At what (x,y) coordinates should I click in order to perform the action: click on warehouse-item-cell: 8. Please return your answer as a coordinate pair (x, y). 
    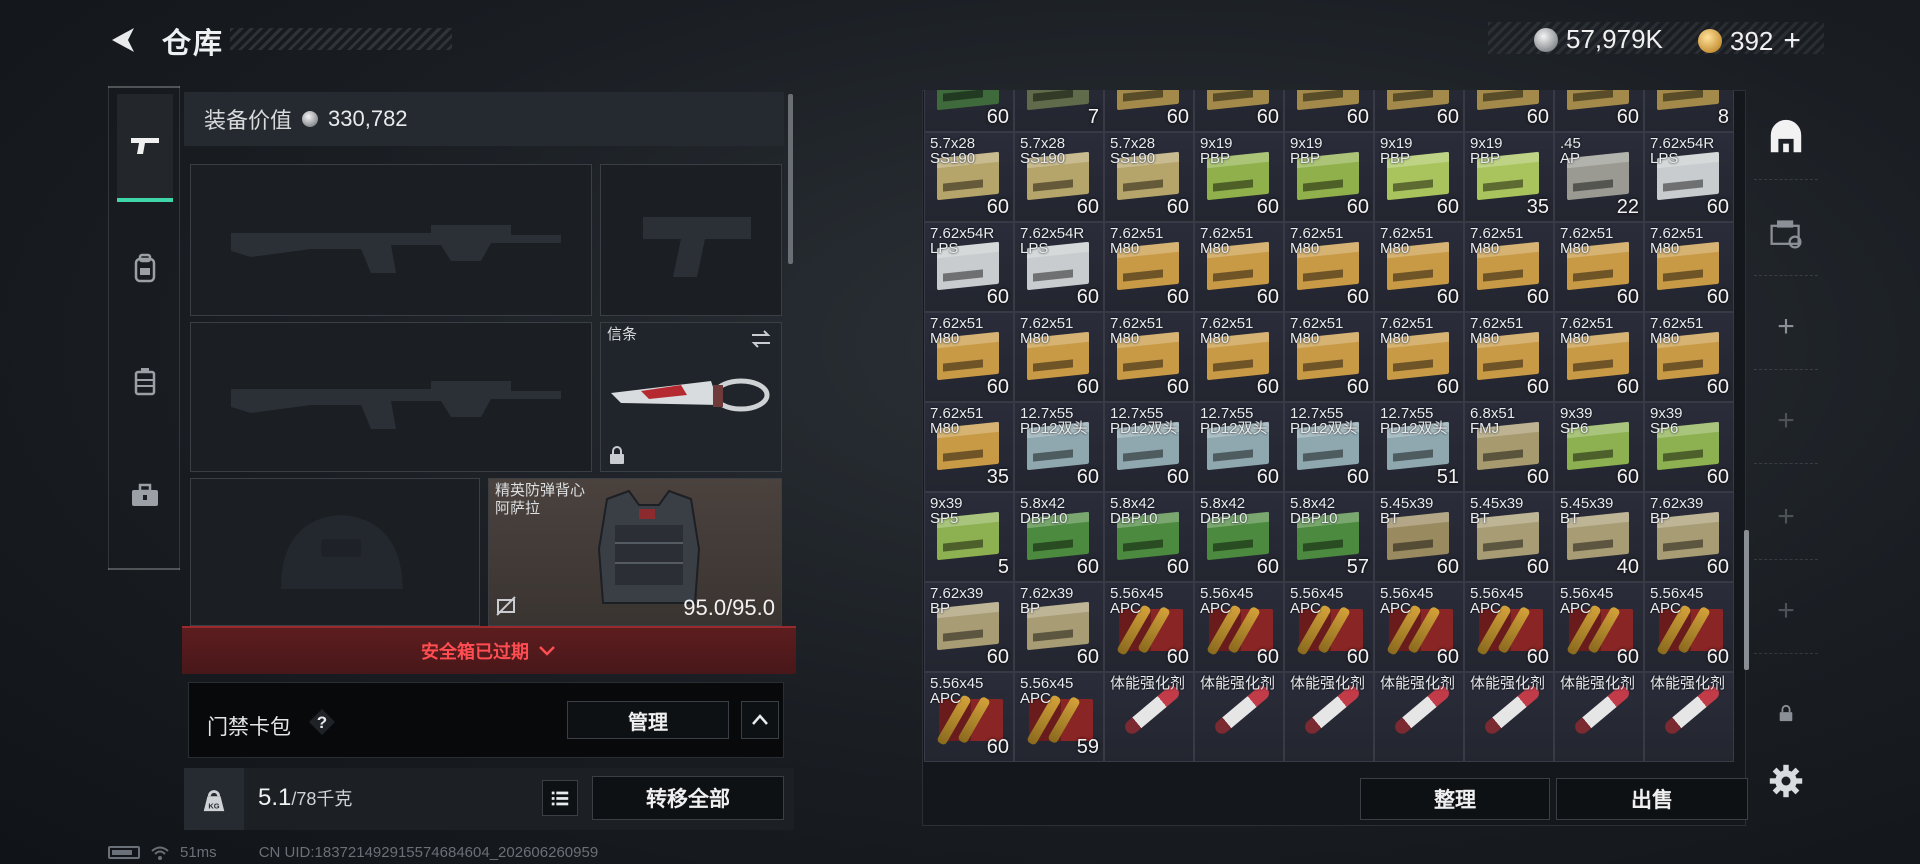
    Looking at the image, I should click on (1689, 111).